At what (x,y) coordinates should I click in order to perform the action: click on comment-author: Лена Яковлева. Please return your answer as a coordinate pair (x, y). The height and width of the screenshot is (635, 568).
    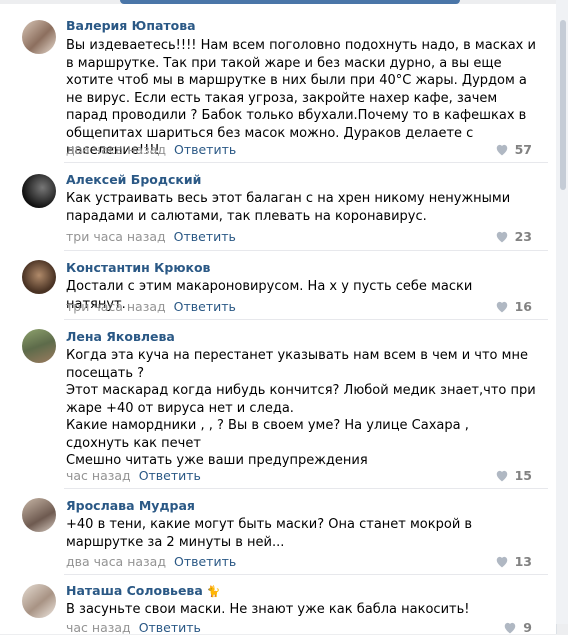
    Looking at the image, I should click on (120, 336).